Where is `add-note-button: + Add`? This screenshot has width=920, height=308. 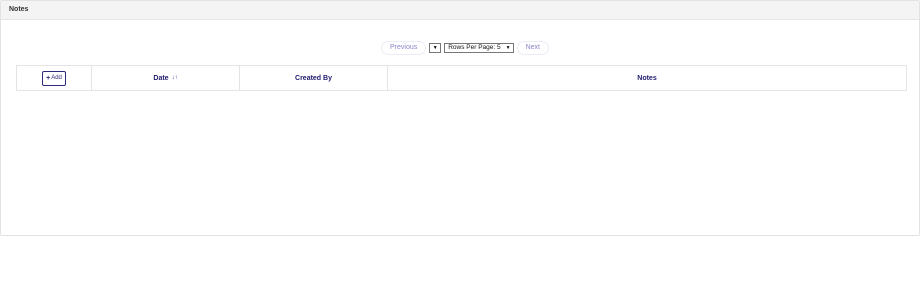
add-note-button: + Add is located at coordinates (54, 78).